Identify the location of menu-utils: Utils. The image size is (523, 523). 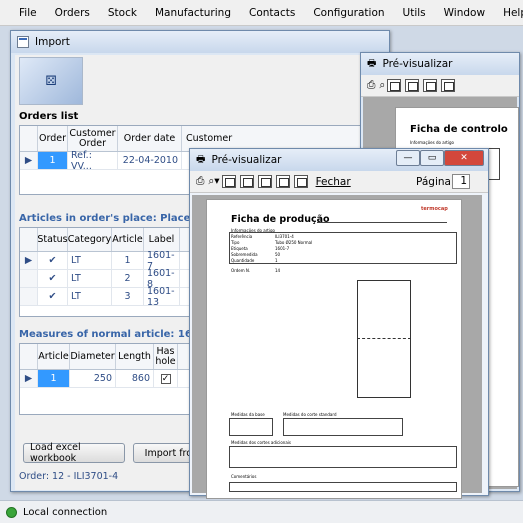
(414, 13).